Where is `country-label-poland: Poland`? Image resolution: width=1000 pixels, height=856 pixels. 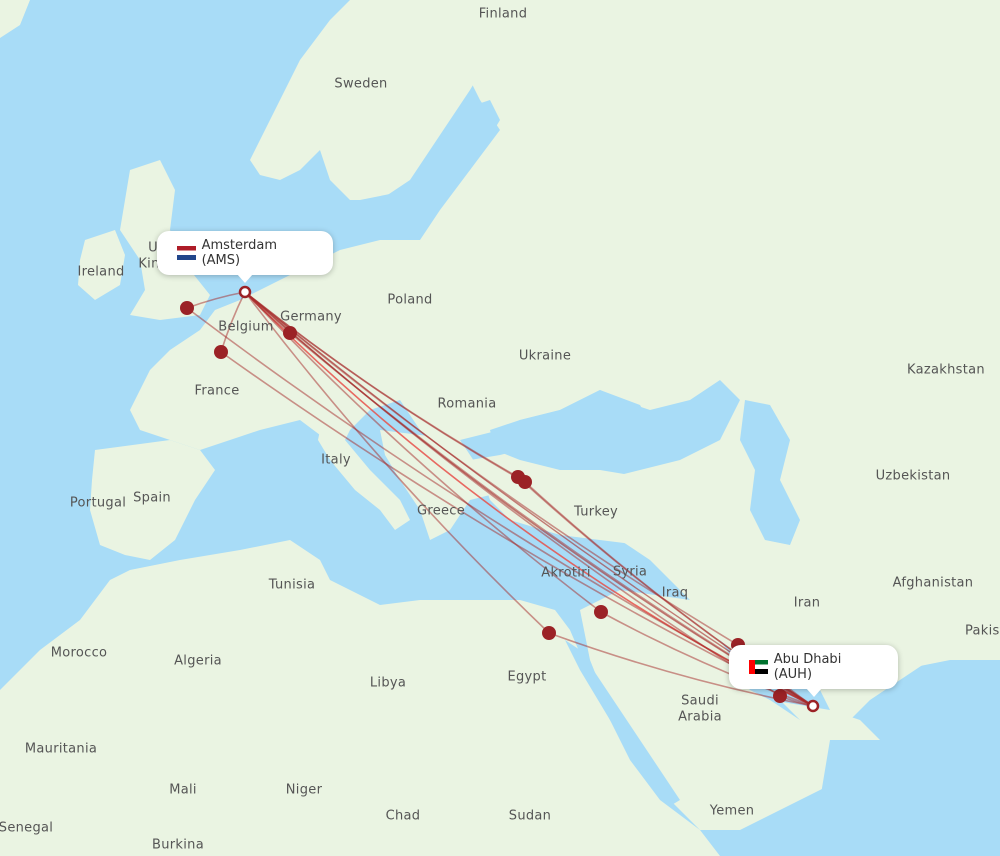 country-label-poland: Poland is located at coordinates (410, 300).